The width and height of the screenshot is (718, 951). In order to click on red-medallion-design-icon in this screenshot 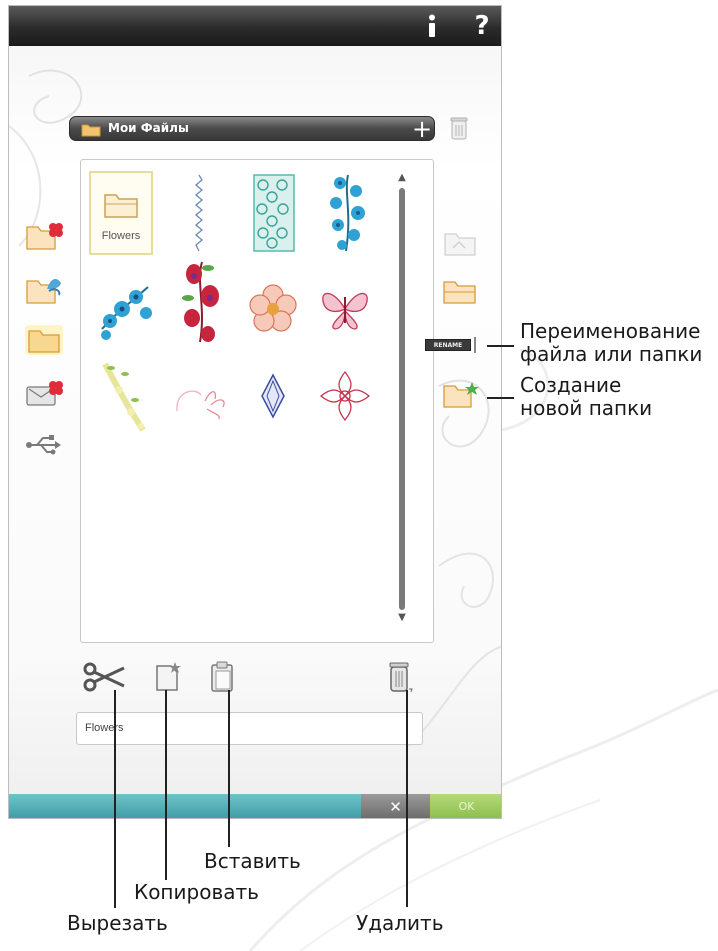, I will do `click(345, 396)`.